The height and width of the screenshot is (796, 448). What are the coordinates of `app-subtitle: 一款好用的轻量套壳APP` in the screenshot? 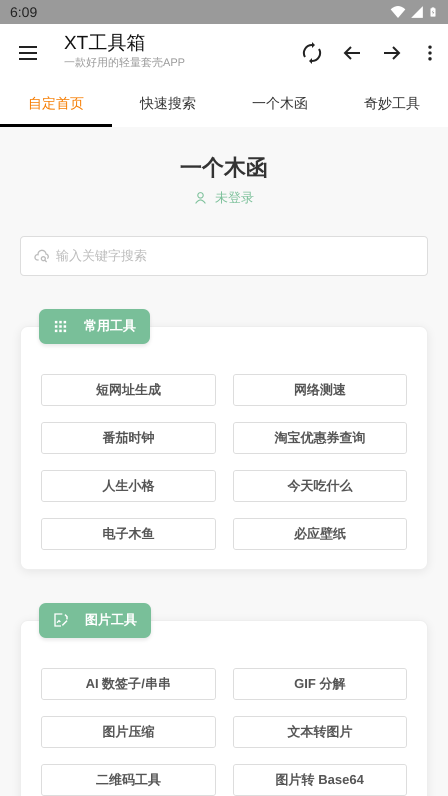 It's located at (125, 64).